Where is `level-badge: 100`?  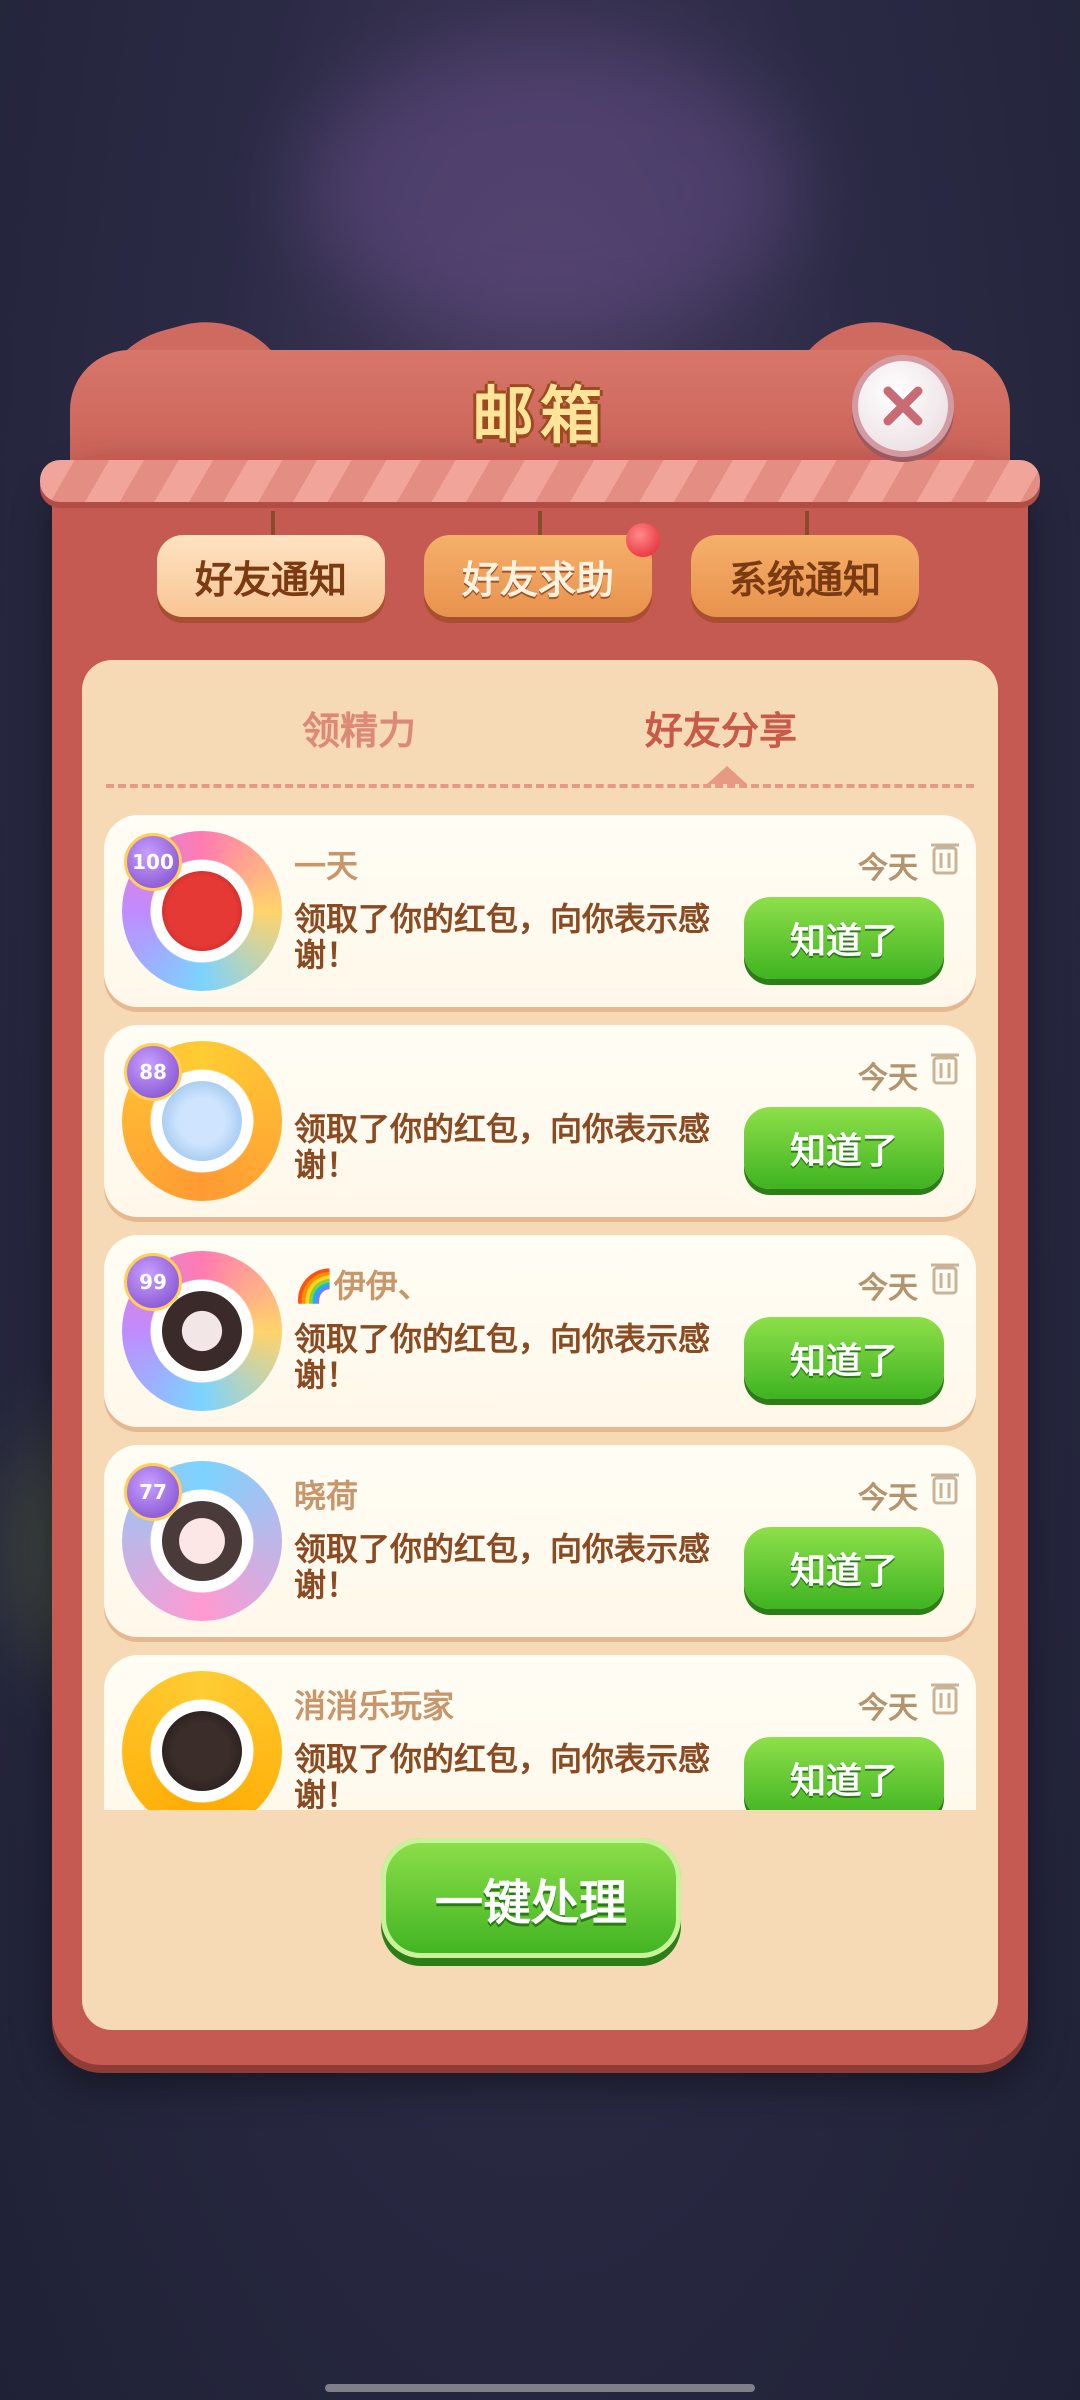 level-badge: 100 is located at coordinates (153, 862).